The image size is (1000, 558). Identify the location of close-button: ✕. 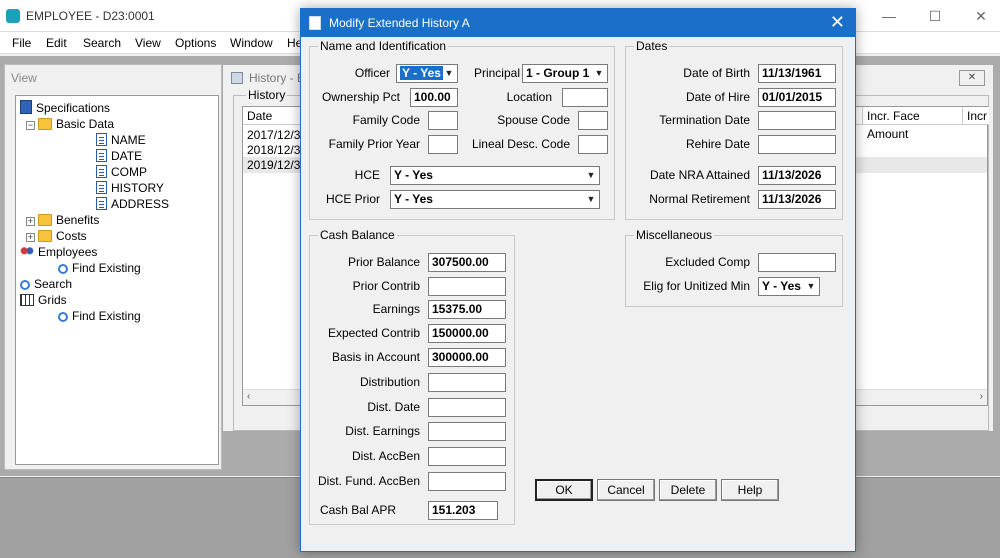
(981, 16).